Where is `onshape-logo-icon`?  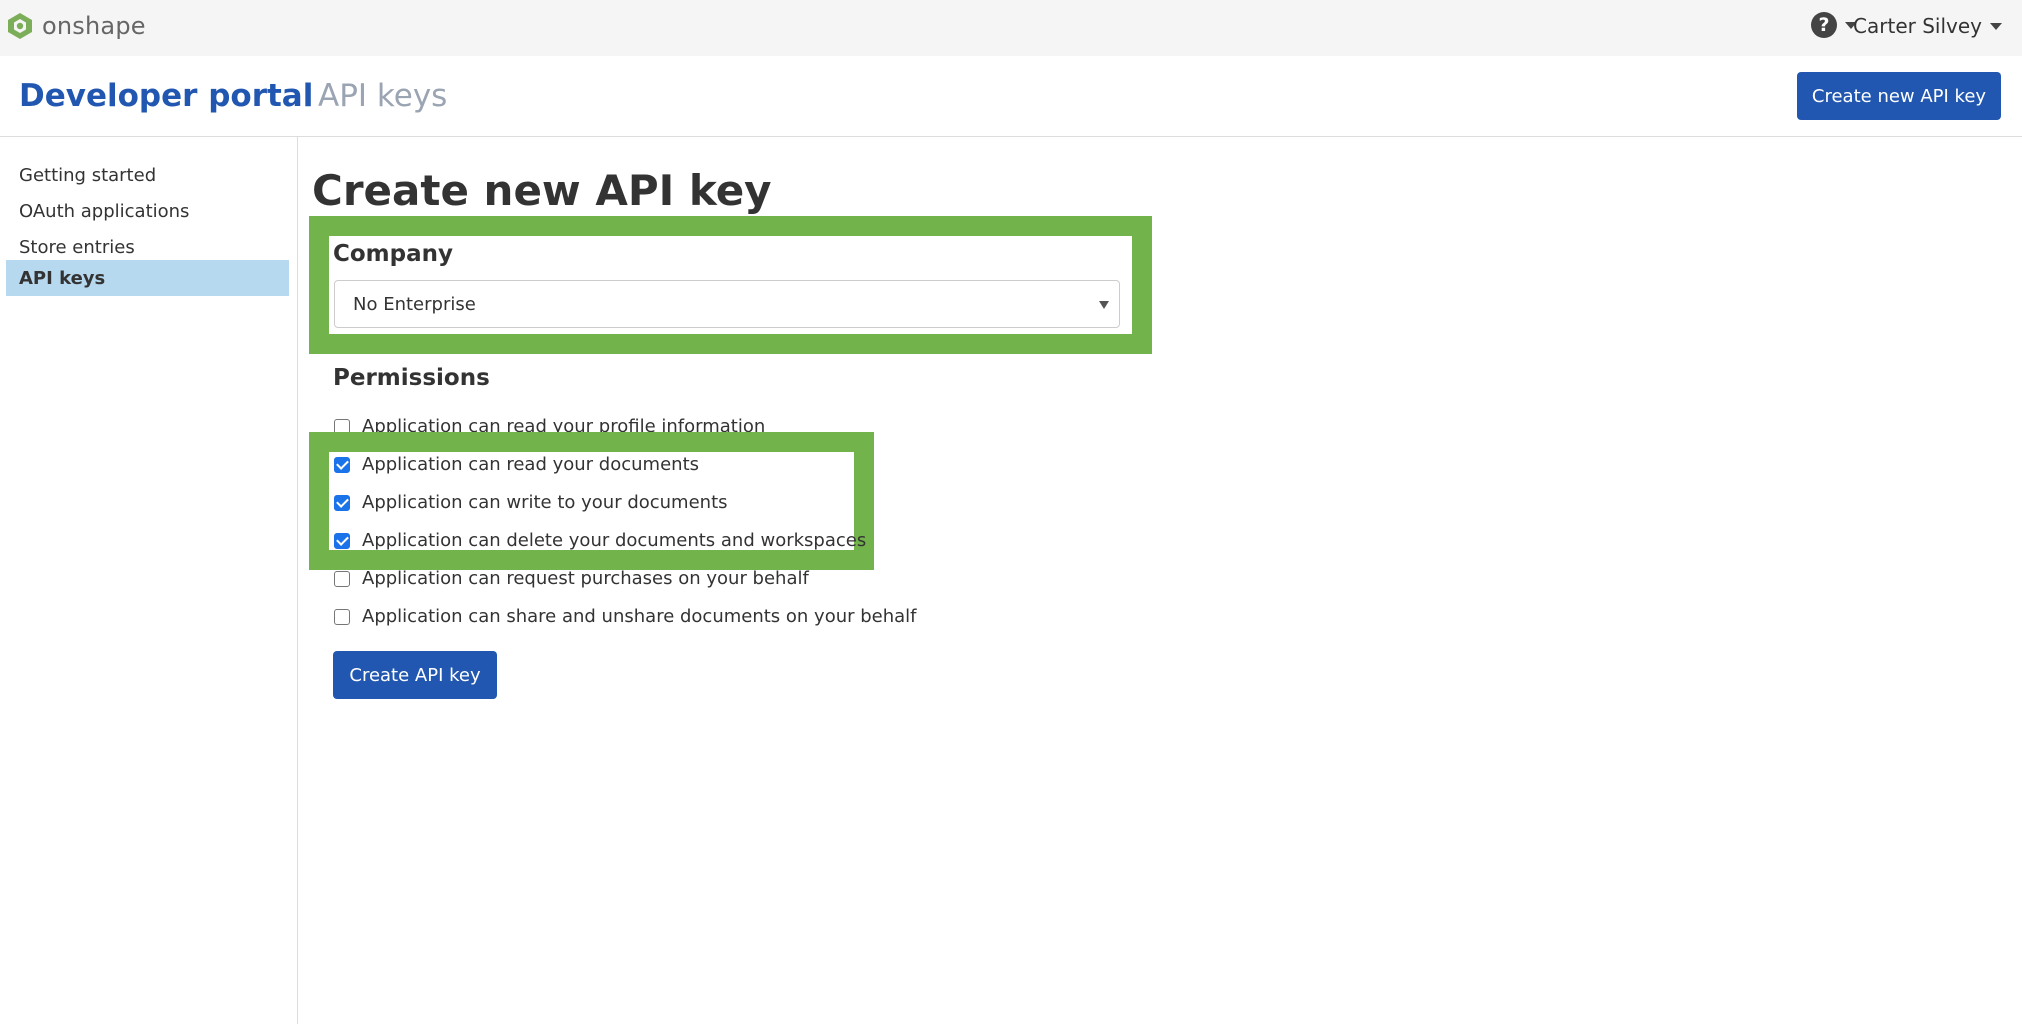 onshape-logo-icon is located at coordinates (20, 26).